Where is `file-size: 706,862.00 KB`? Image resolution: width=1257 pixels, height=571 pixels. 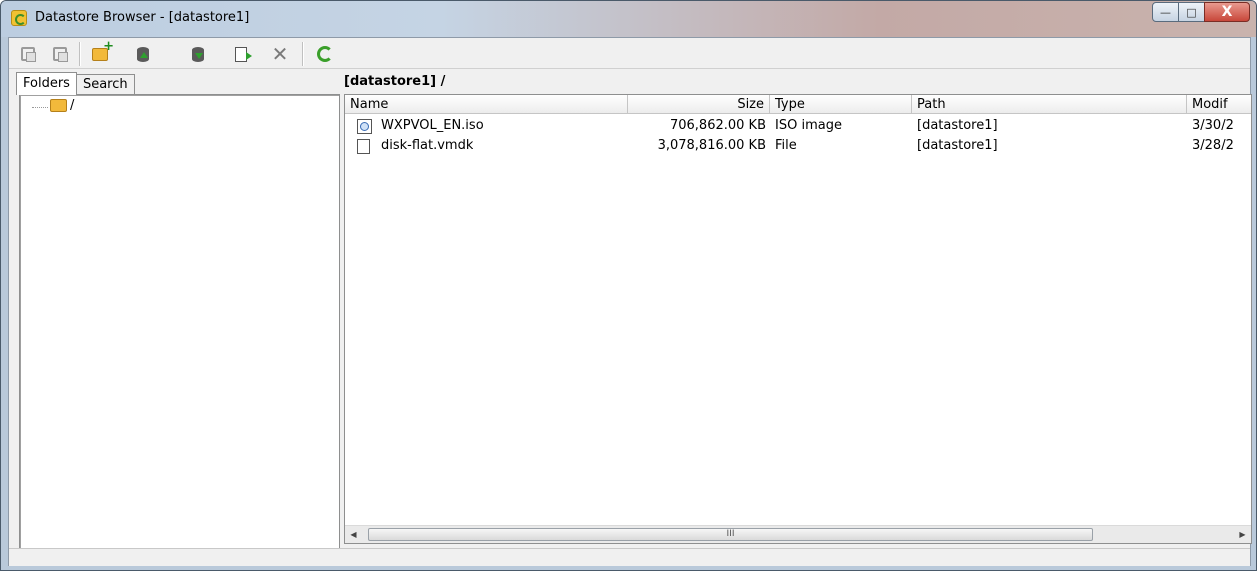
file-size: 706,862.00 KB is located at coordinates (717, 125).